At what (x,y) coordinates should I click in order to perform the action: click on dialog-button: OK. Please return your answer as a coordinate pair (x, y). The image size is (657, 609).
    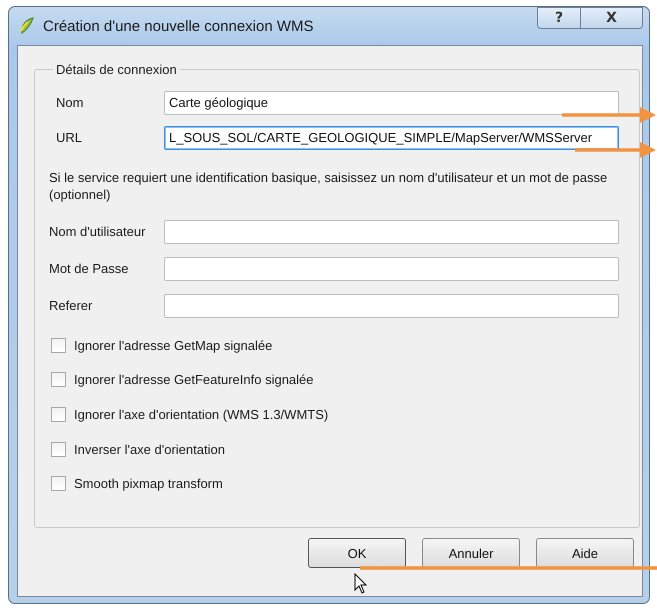
    Looking at the image, I should click on (357, 553).